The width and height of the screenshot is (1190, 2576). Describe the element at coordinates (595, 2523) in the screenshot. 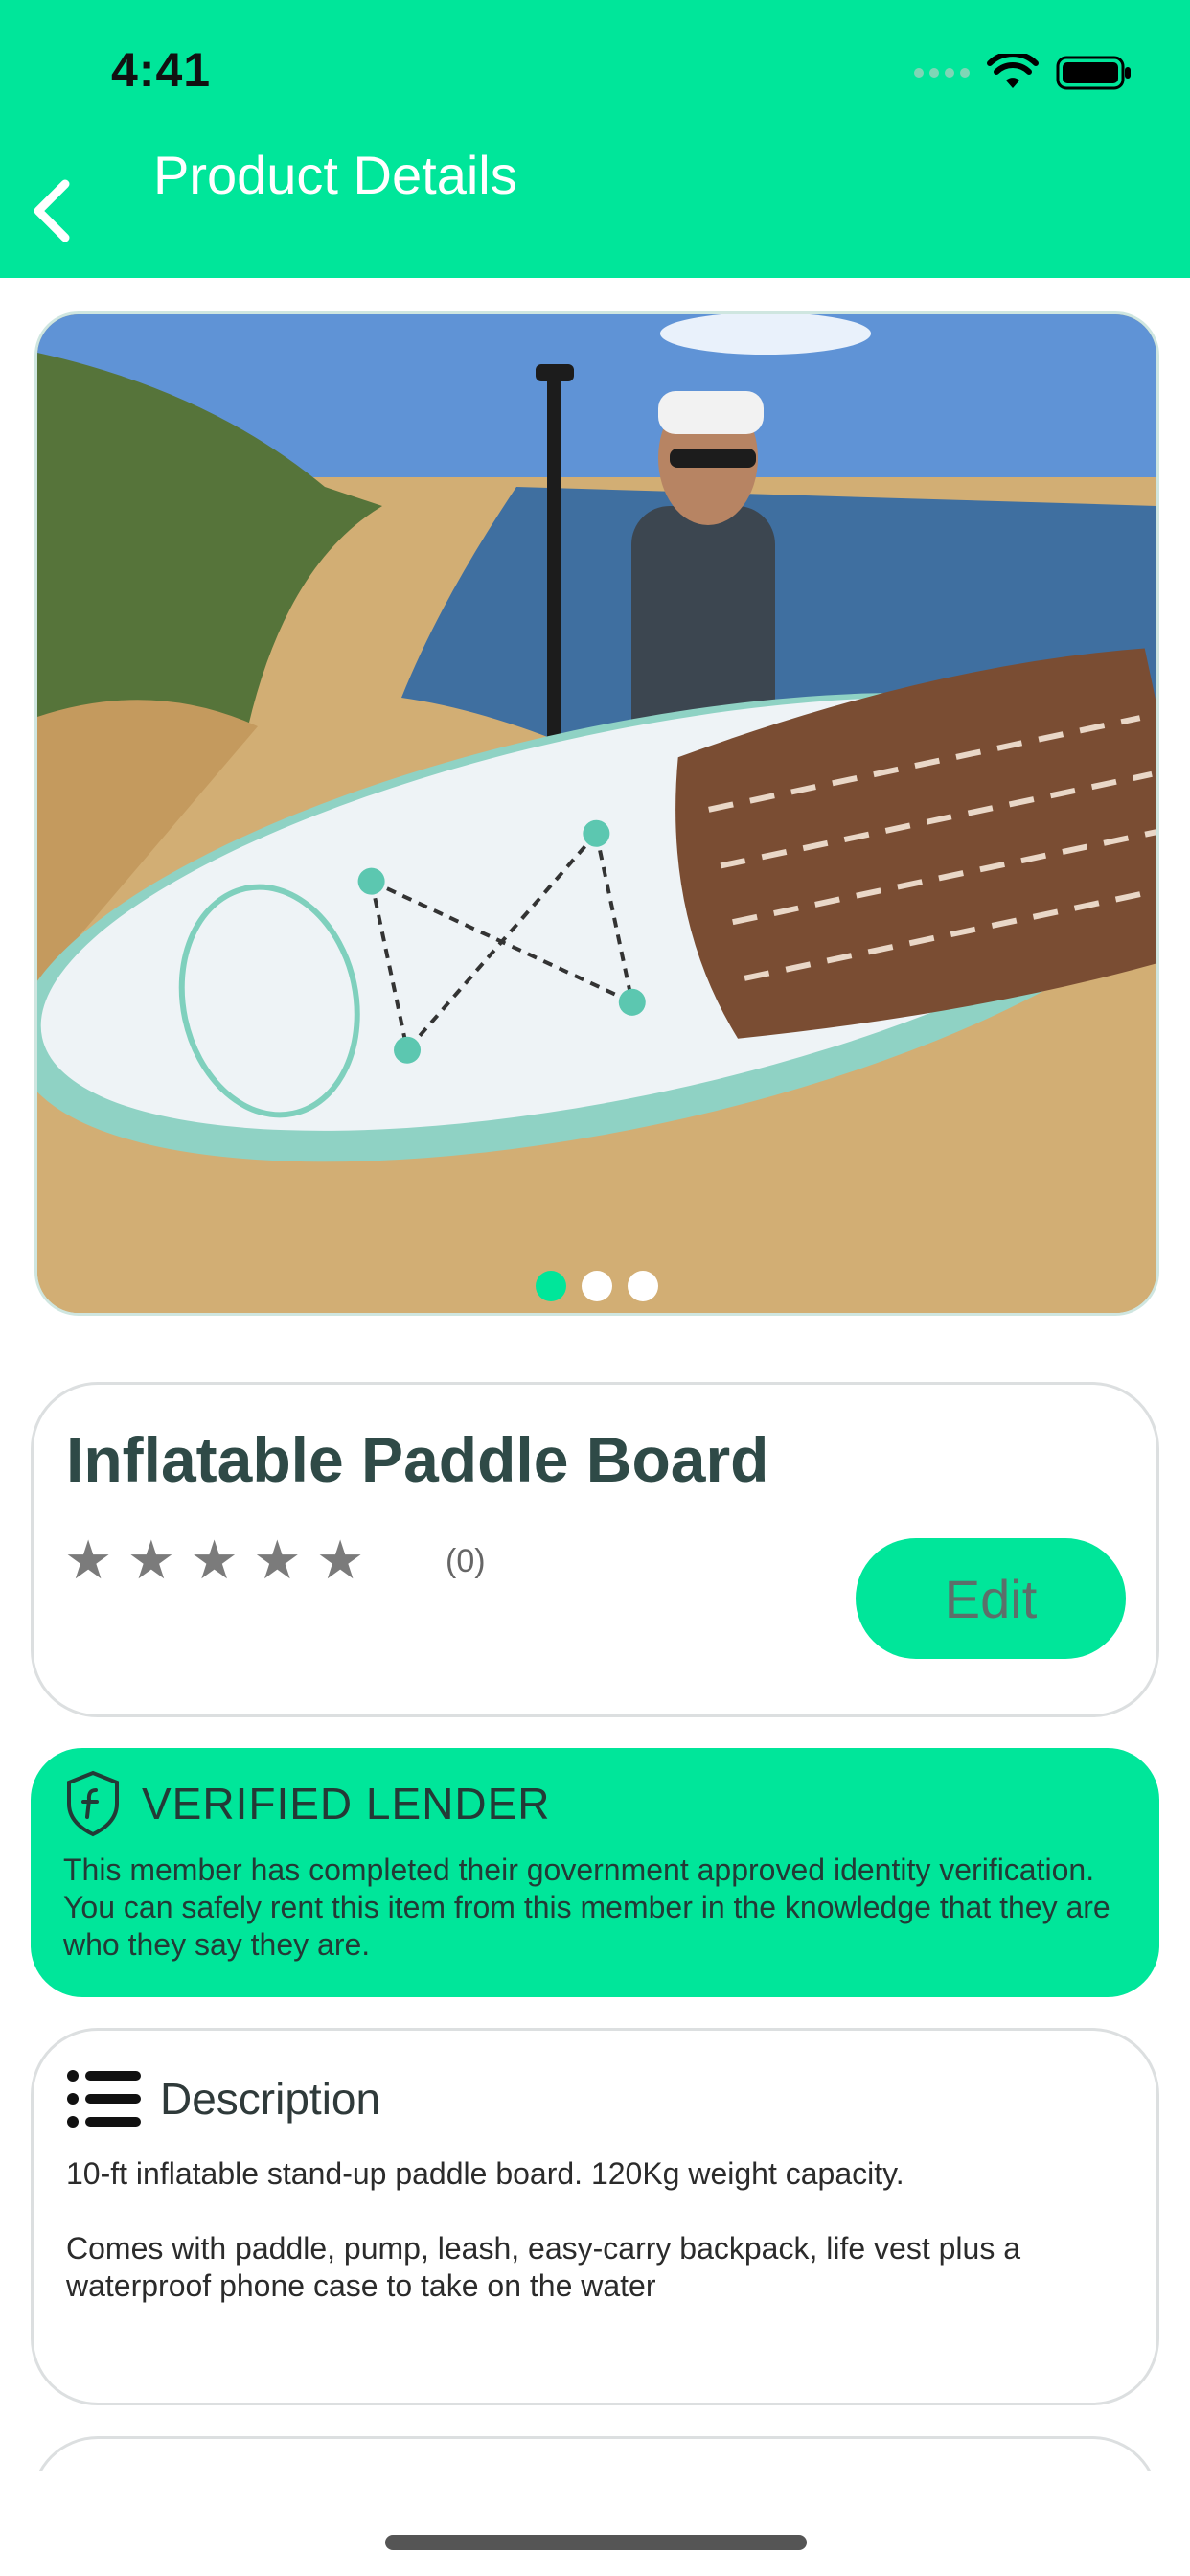

I see `bottom-safe-area` at that location.